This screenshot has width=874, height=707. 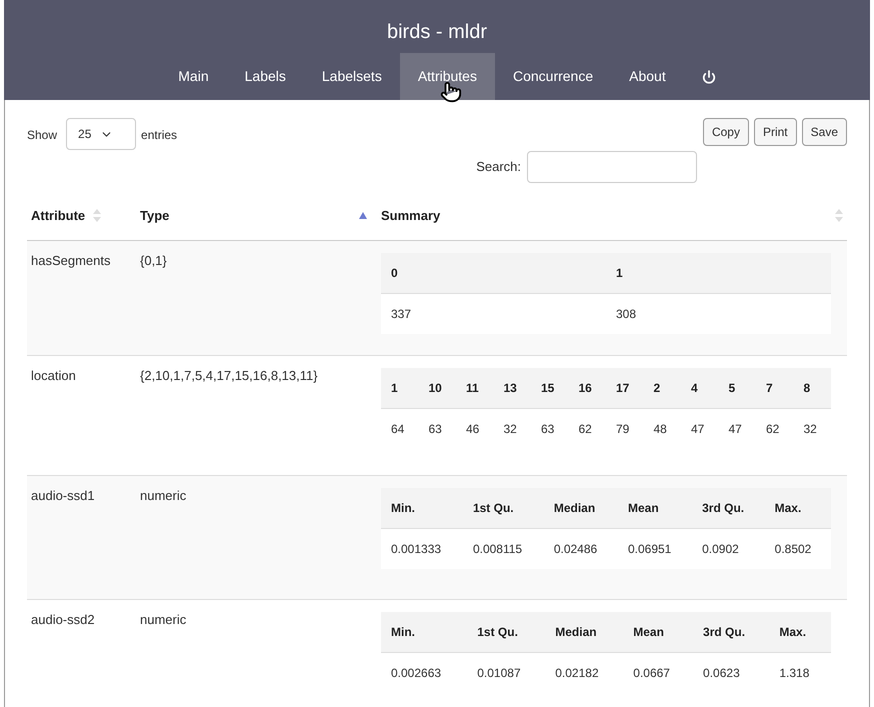 I want to click on column-header: Summary, so click(x=614, y=215).